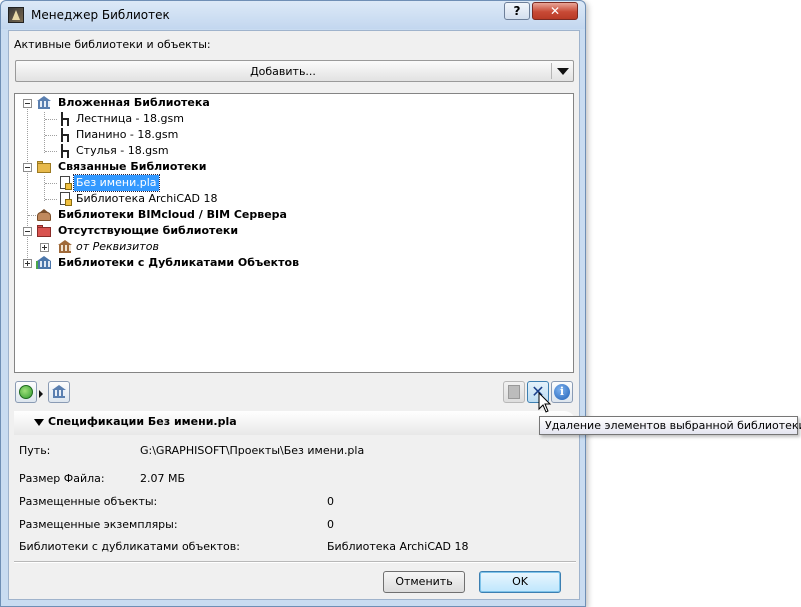 The image size is (801, 607). I want to click on duplicate-objects-icon, so click(44, 263).